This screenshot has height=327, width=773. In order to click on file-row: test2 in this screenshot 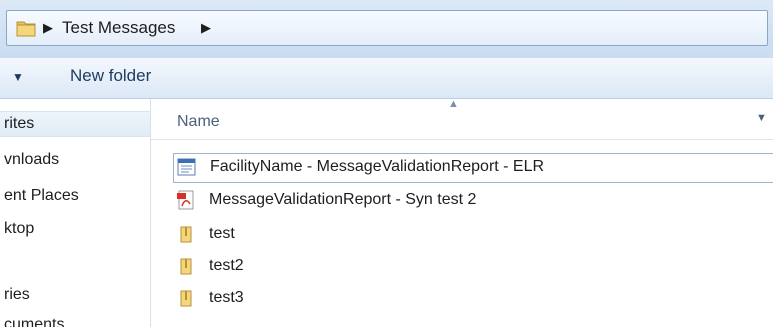, I will do `click(473, 267)`.